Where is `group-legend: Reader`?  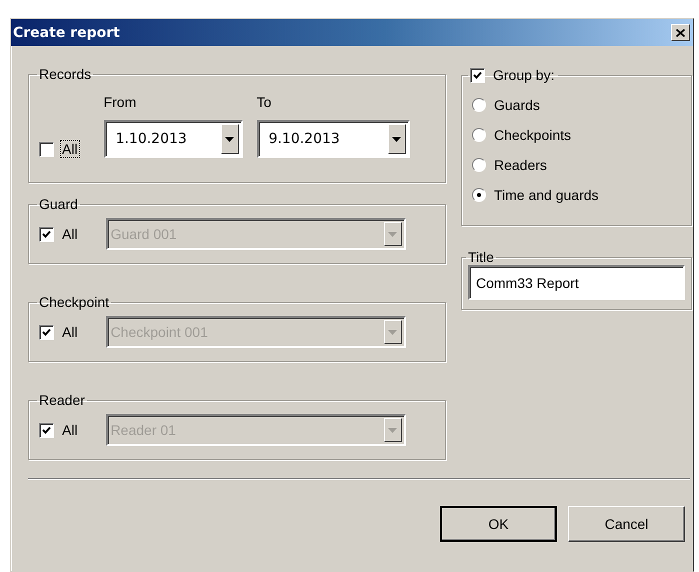
group-legend: Reader is located at coordinates (62, 400).